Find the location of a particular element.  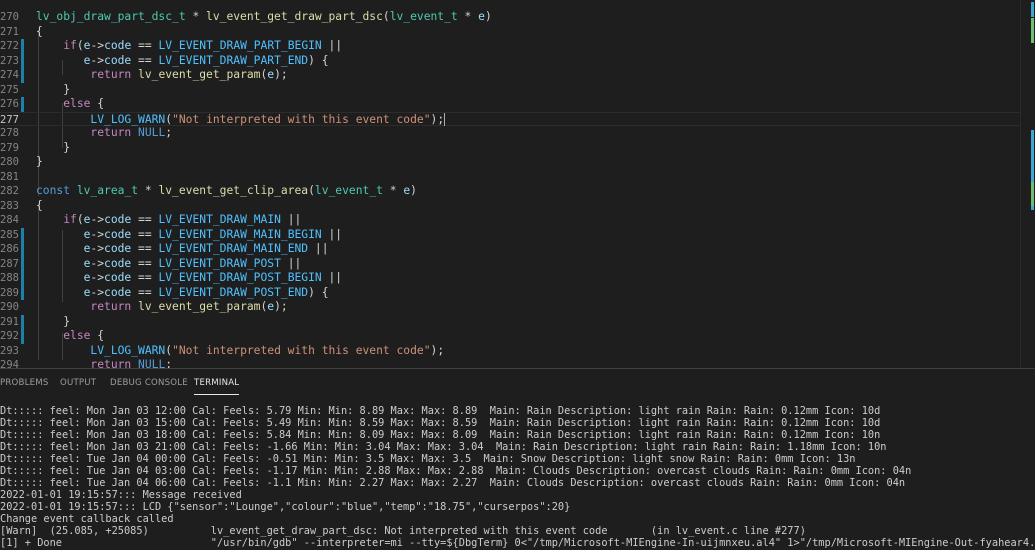

code-line: 273 e->code == LV_EVENT_DRAW_PART_END) { is located at coordinates (517, 61).